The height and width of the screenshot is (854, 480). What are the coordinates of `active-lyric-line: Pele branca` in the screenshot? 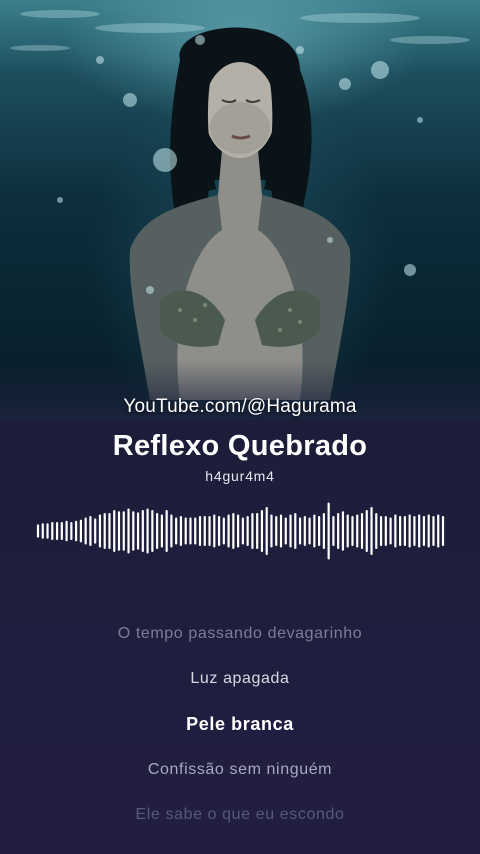 It's located at (240, 724).